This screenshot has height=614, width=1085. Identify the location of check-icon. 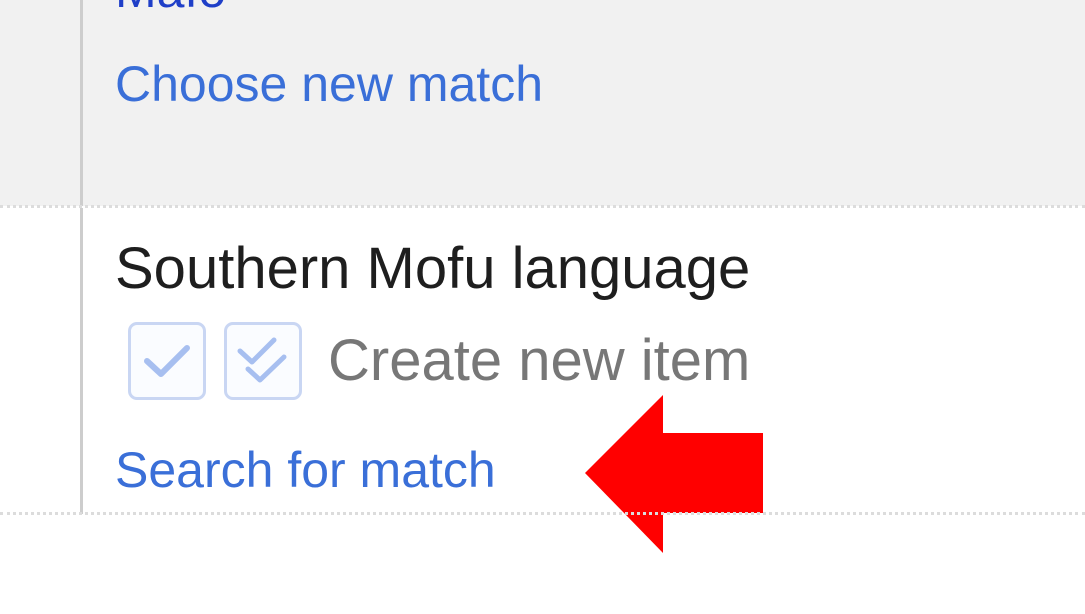
(167, 361).